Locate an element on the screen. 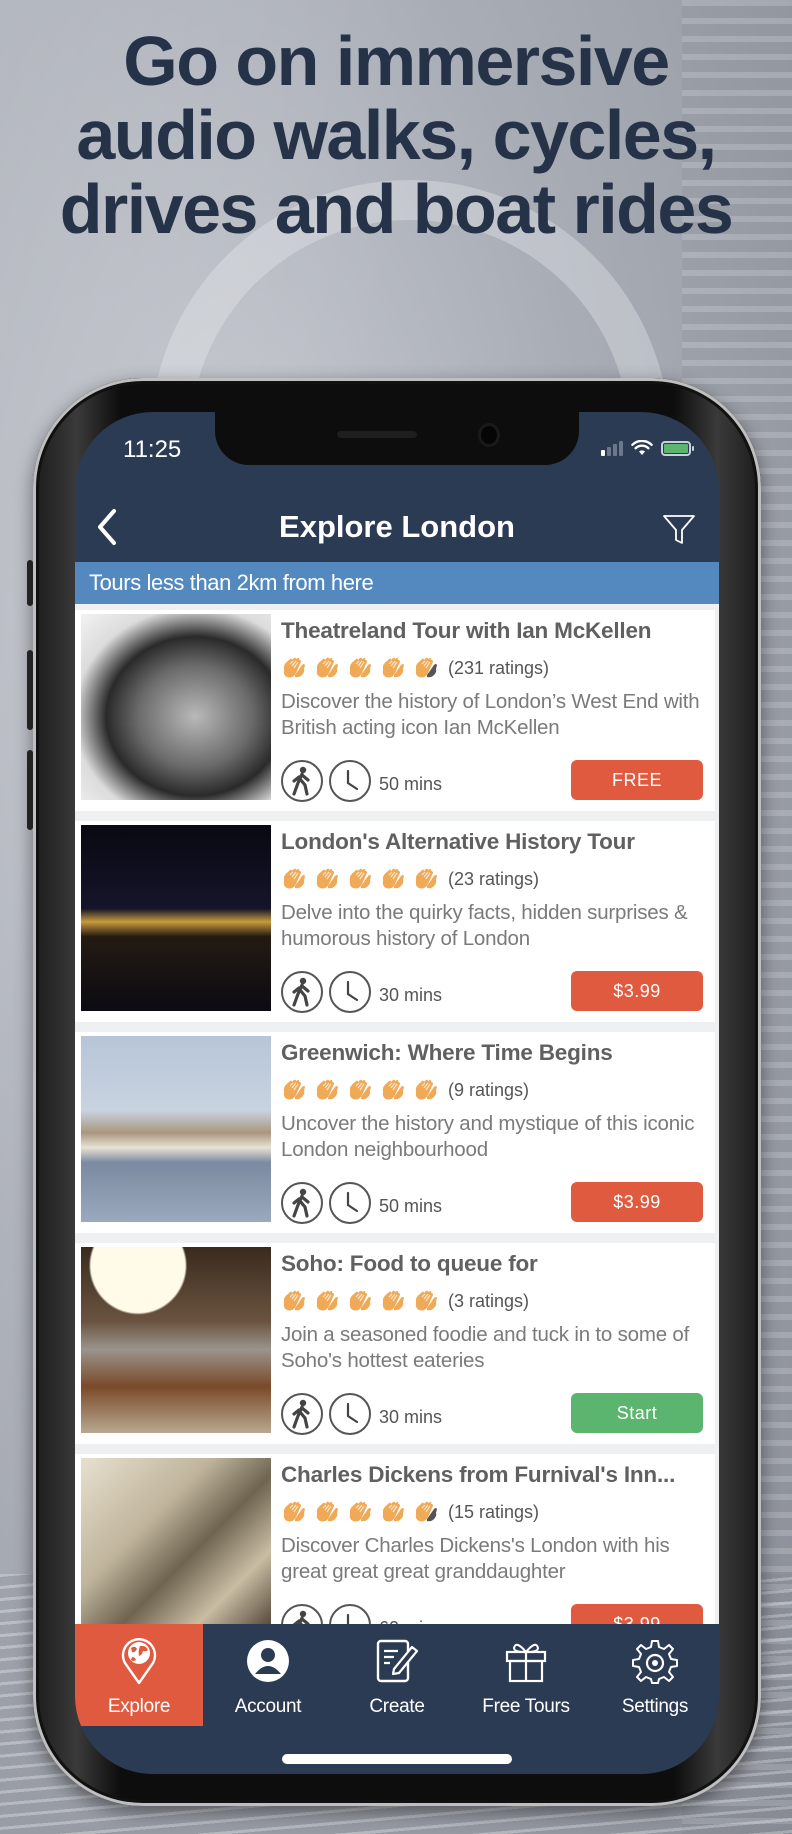  tour-title: Greenwich: Where Time Begins is located at coordinates (447, 1052).